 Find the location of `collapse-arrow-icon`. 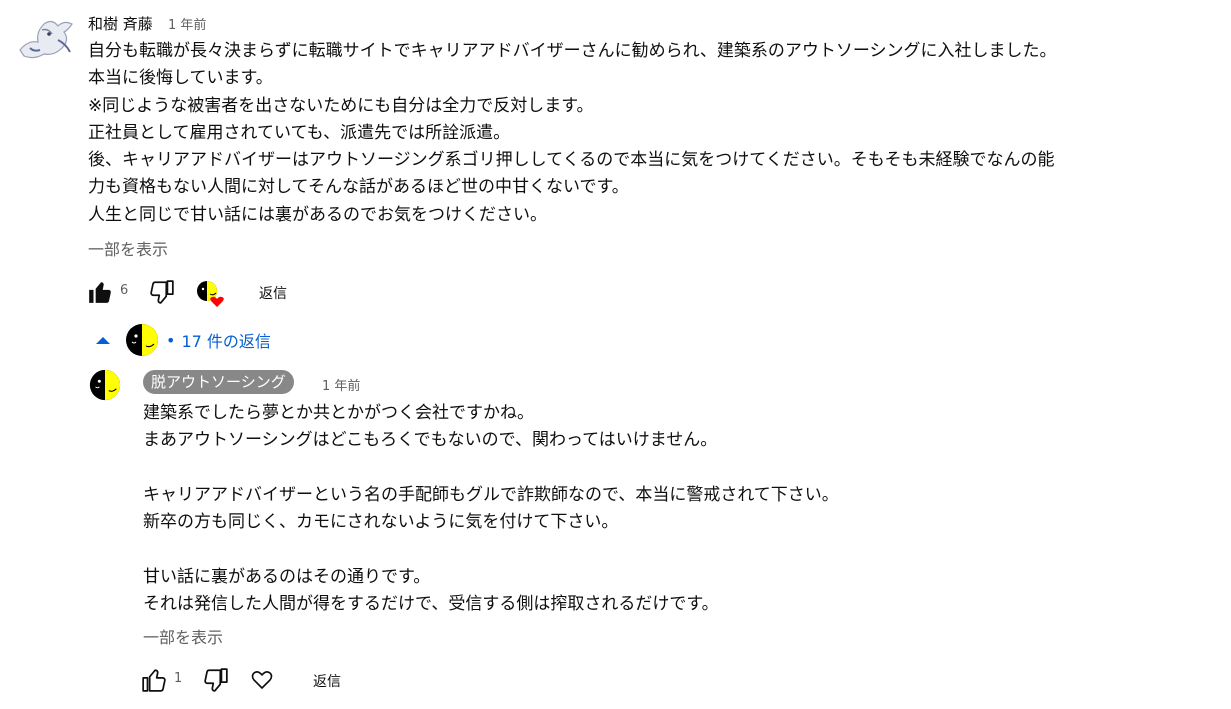

collapse-arrow-icon is located at coordinates (103, 340).